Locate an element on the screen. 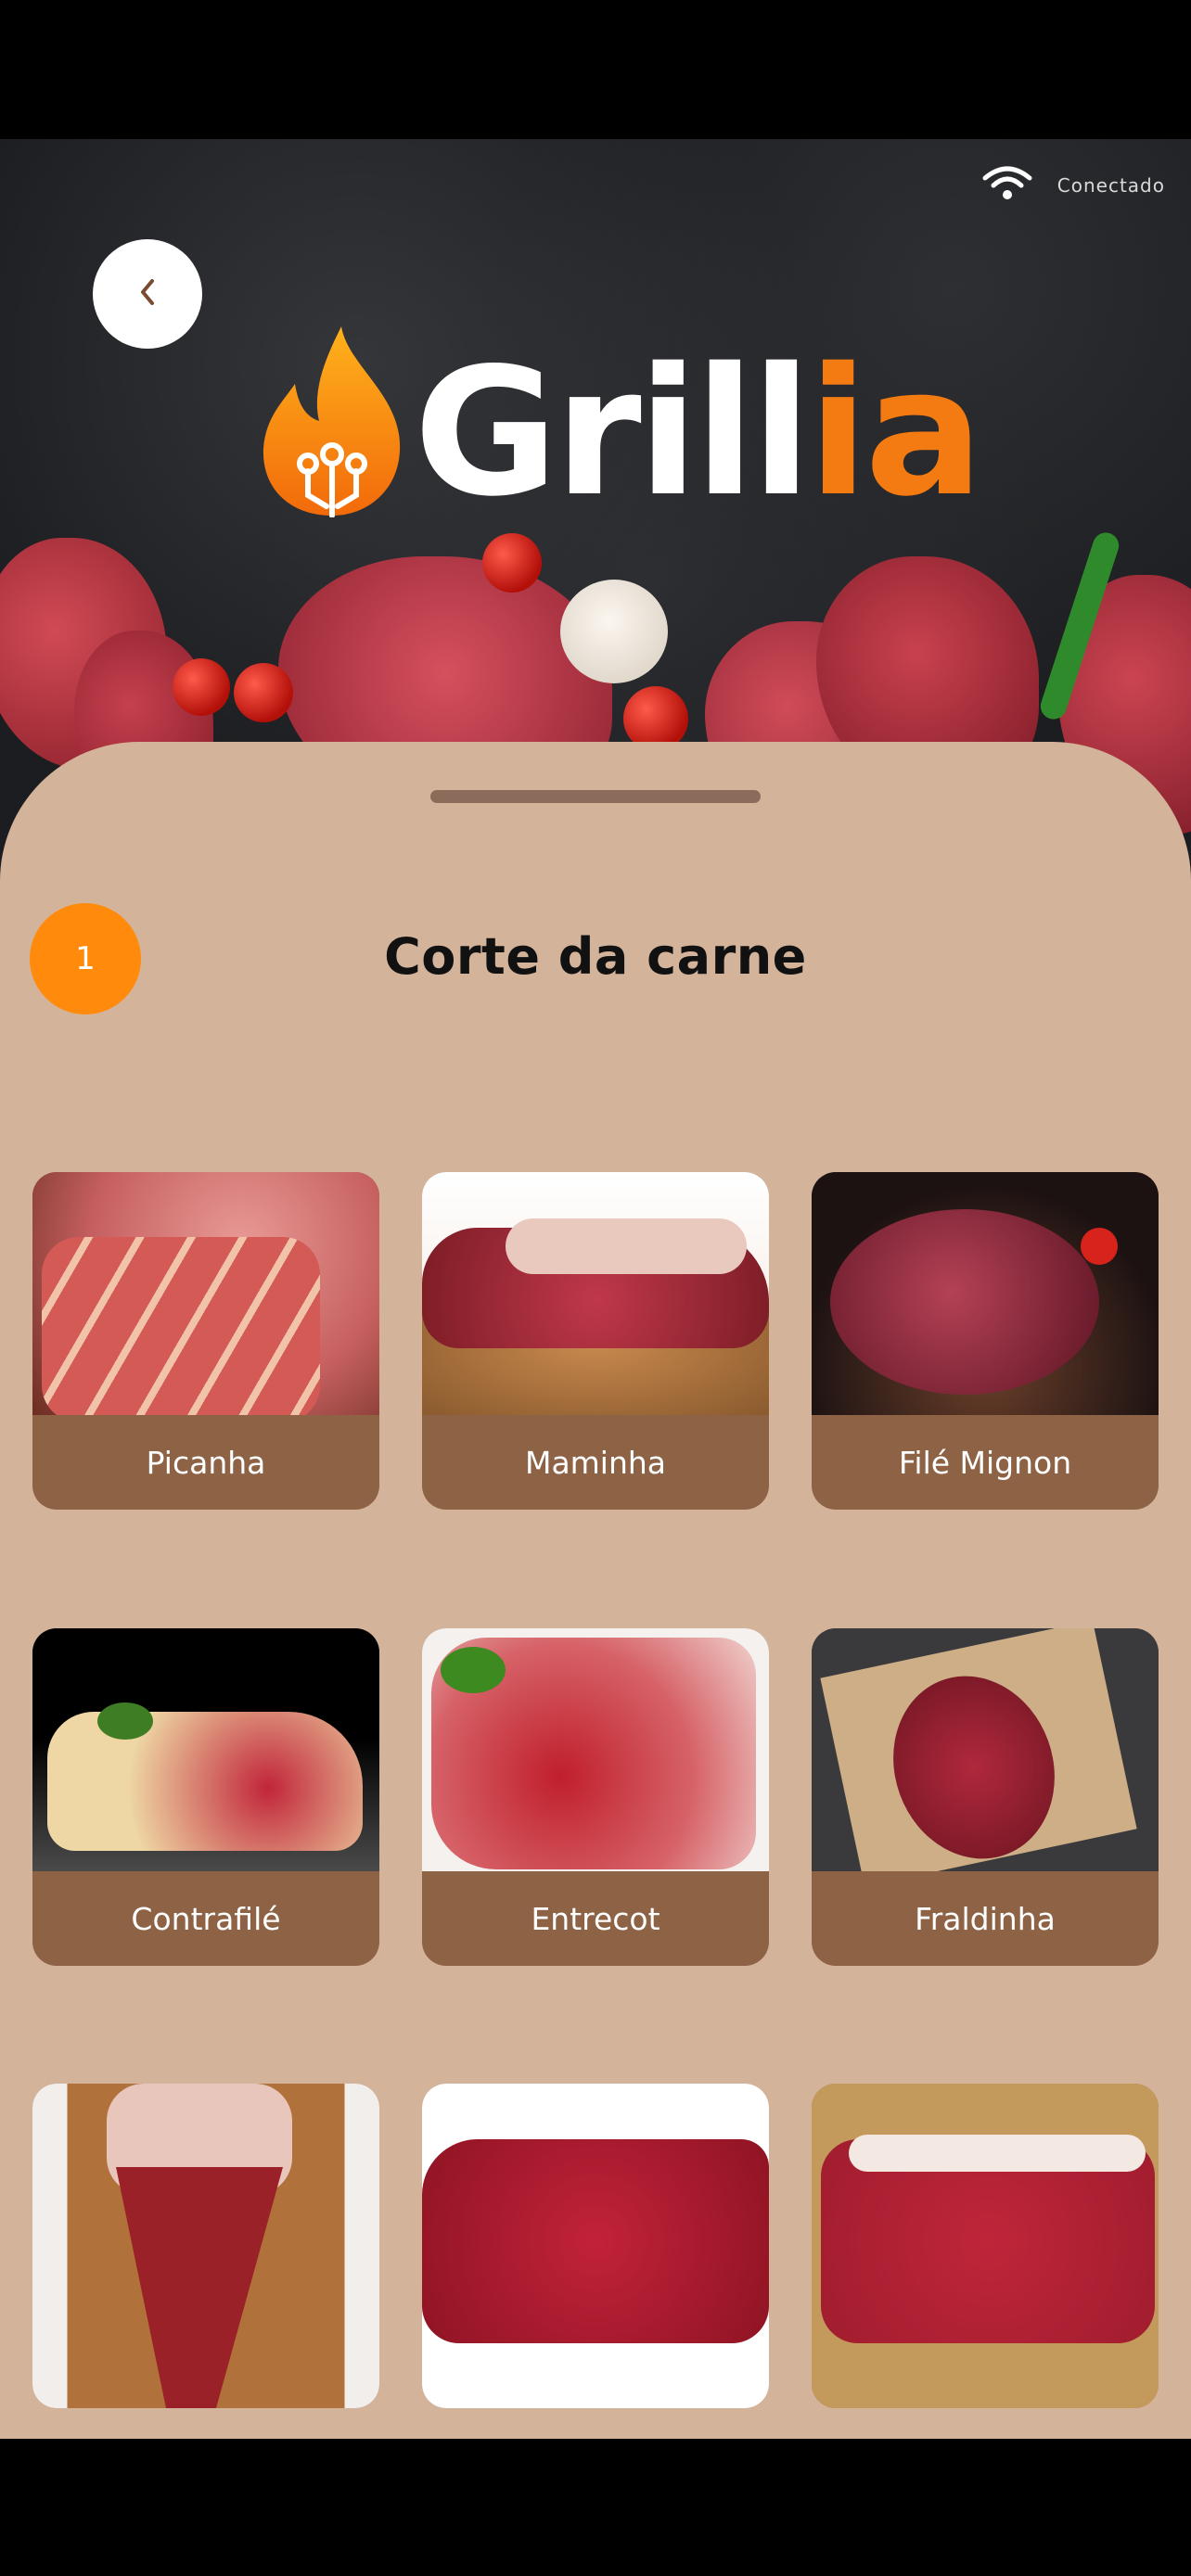 The height and width of the screenshot is (2576, 1191). garlic-decoration is located at coordinates (614, 632).